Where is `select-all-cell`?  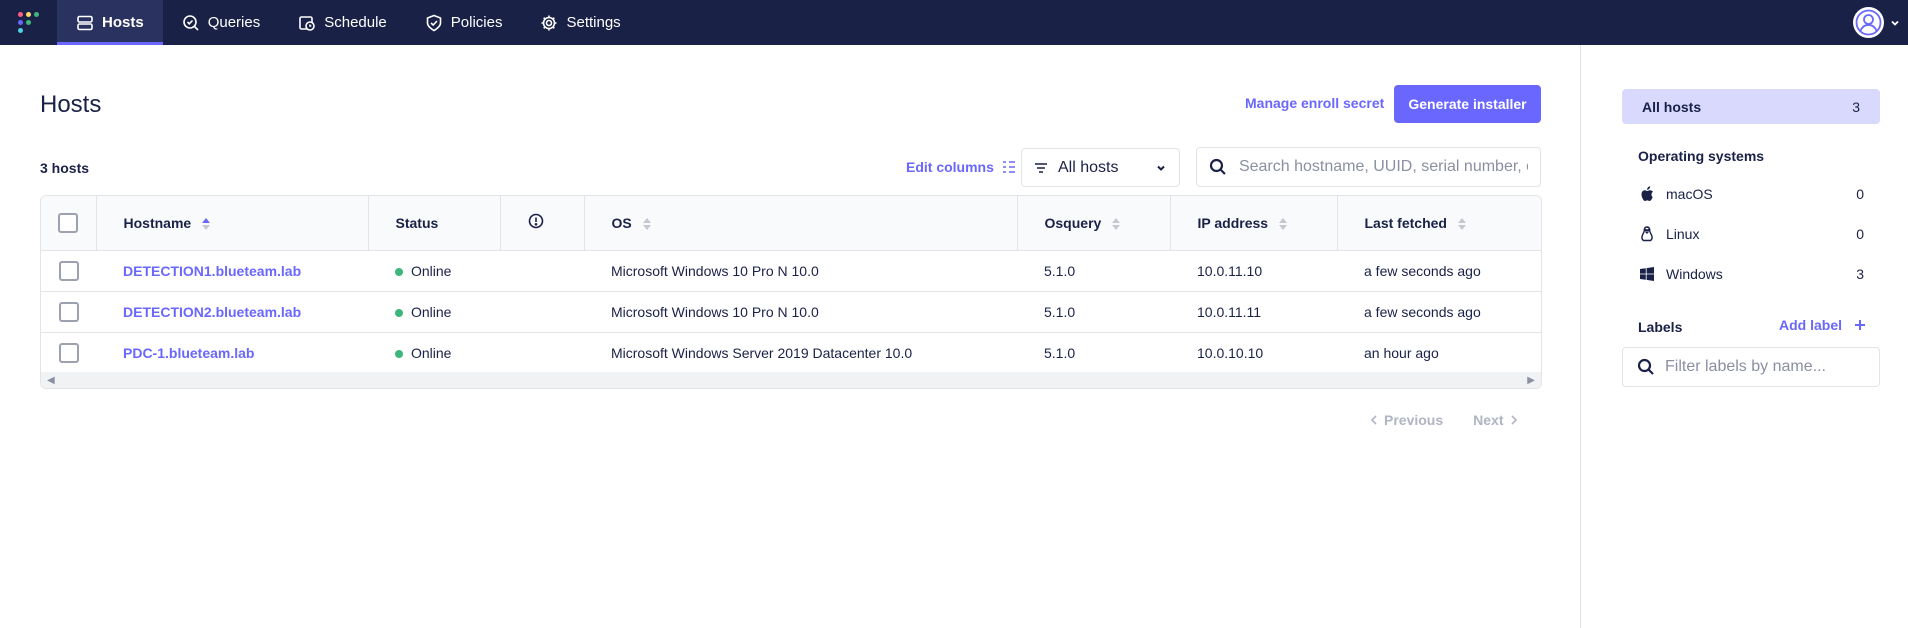 select-all-cell is located at coordinates (69, 223).